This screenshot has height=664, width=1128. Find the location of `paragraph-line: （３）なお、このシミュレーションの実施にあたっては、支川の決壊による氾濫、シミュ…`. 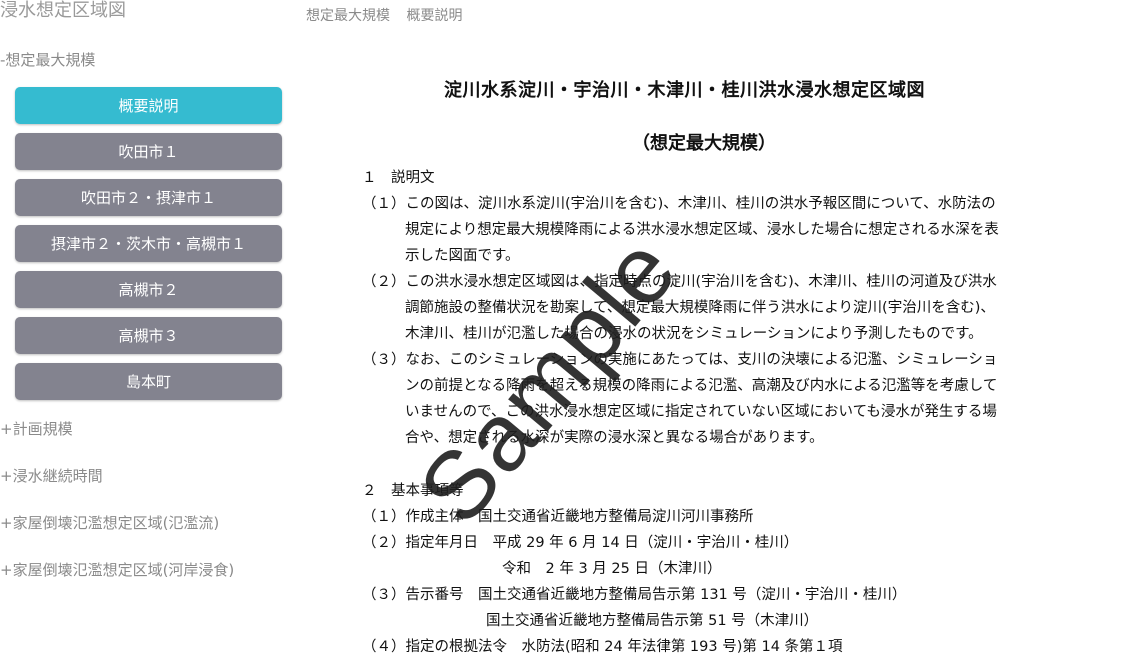

paragraph-line: （３）なお、このシミュレーションの実施にあたっては、支川の決壊による氾濫、シミュ… is located at coordinates (680, 360).